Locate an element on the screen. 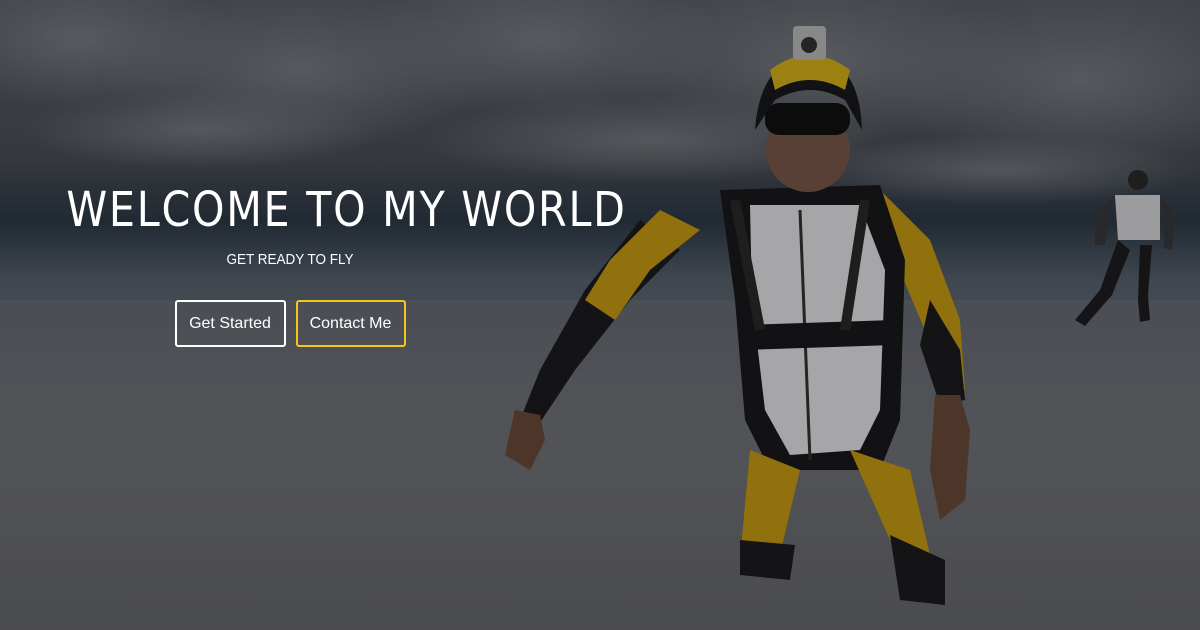  contact-me-button: Contact Me is located at coordinates (350, 323).